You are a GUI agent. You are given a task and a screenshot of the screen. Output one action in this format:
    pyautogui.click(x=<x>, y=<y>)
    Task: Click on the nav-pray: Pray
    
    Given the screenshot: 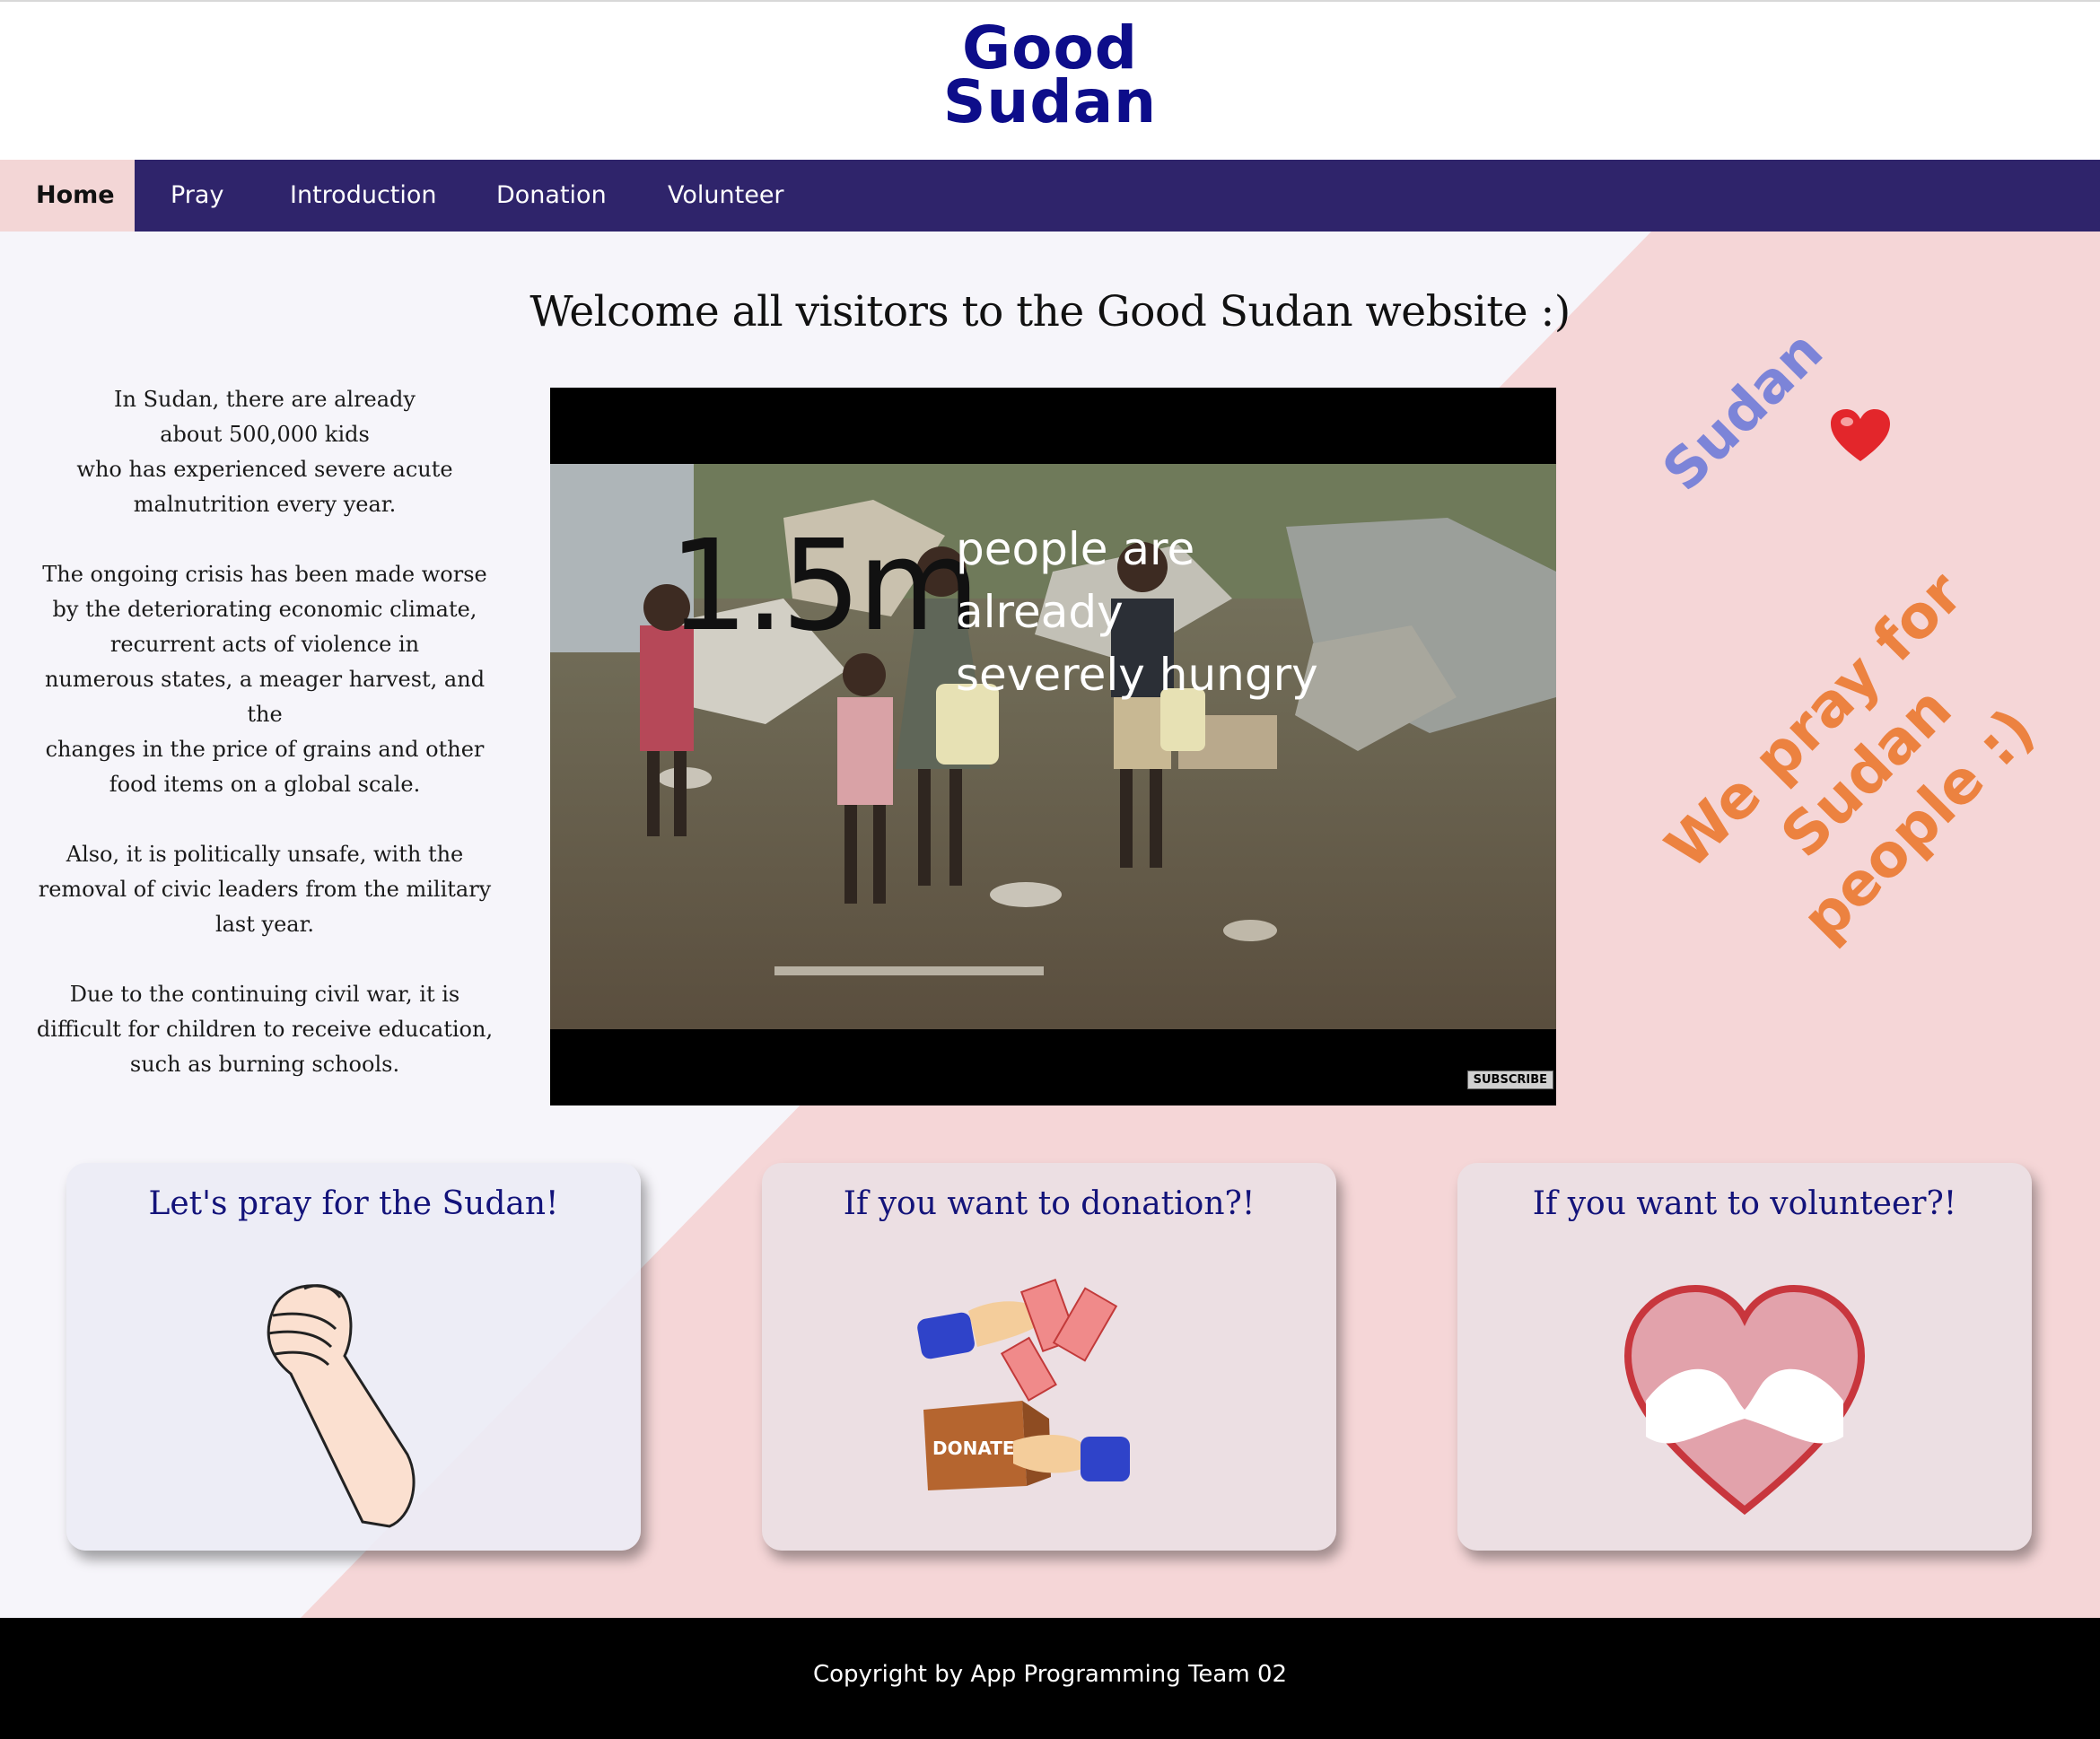 What is the action you would take?
    pyautogui.click(x=197, y=196)
    